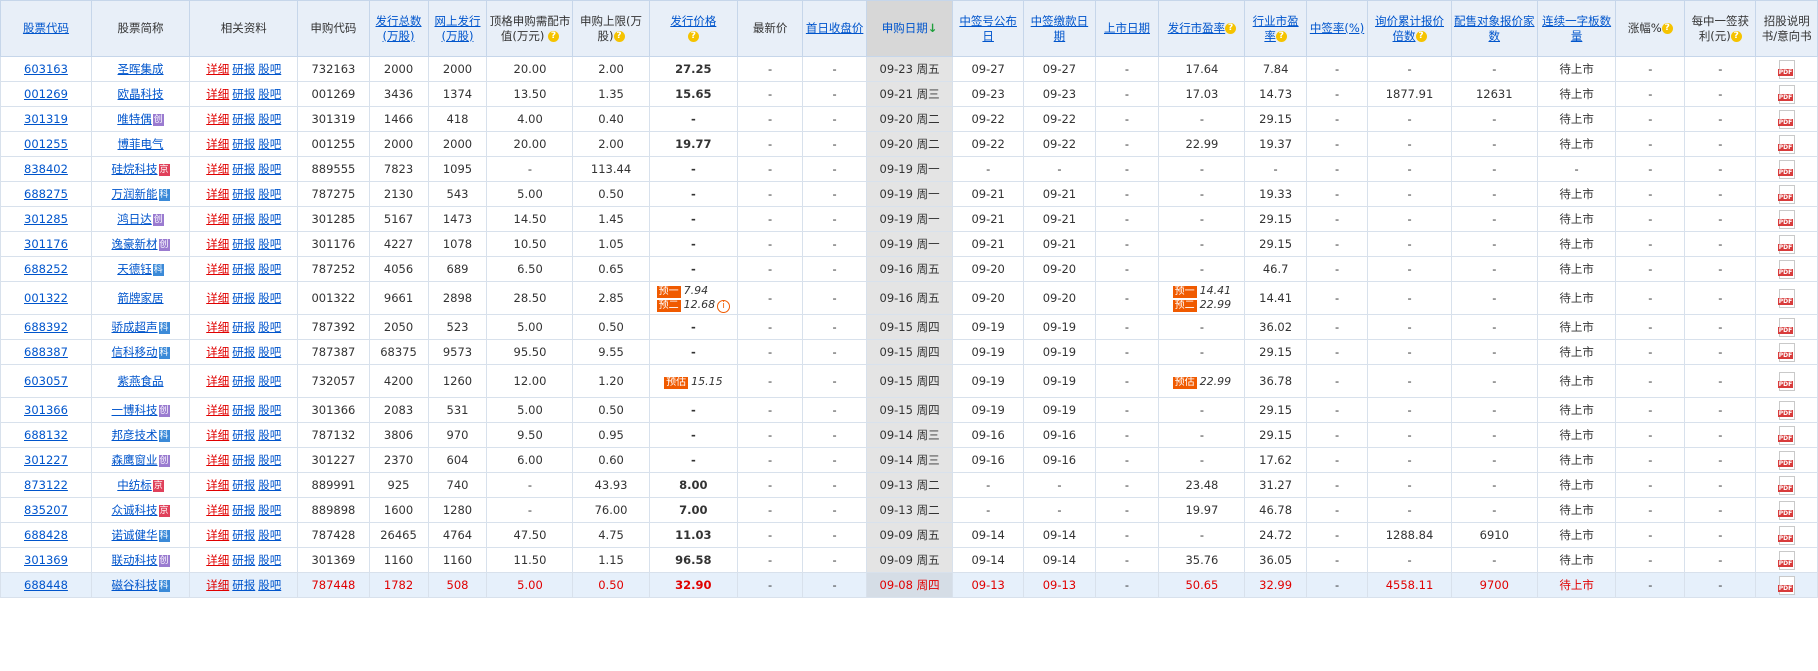 The height and width of the screenshot is (671, 1818). What do you see at coordinates (141, 94) in the screenshot?
I see `stock-name-link: 欧晶科技` at bounding box center [141, 94].